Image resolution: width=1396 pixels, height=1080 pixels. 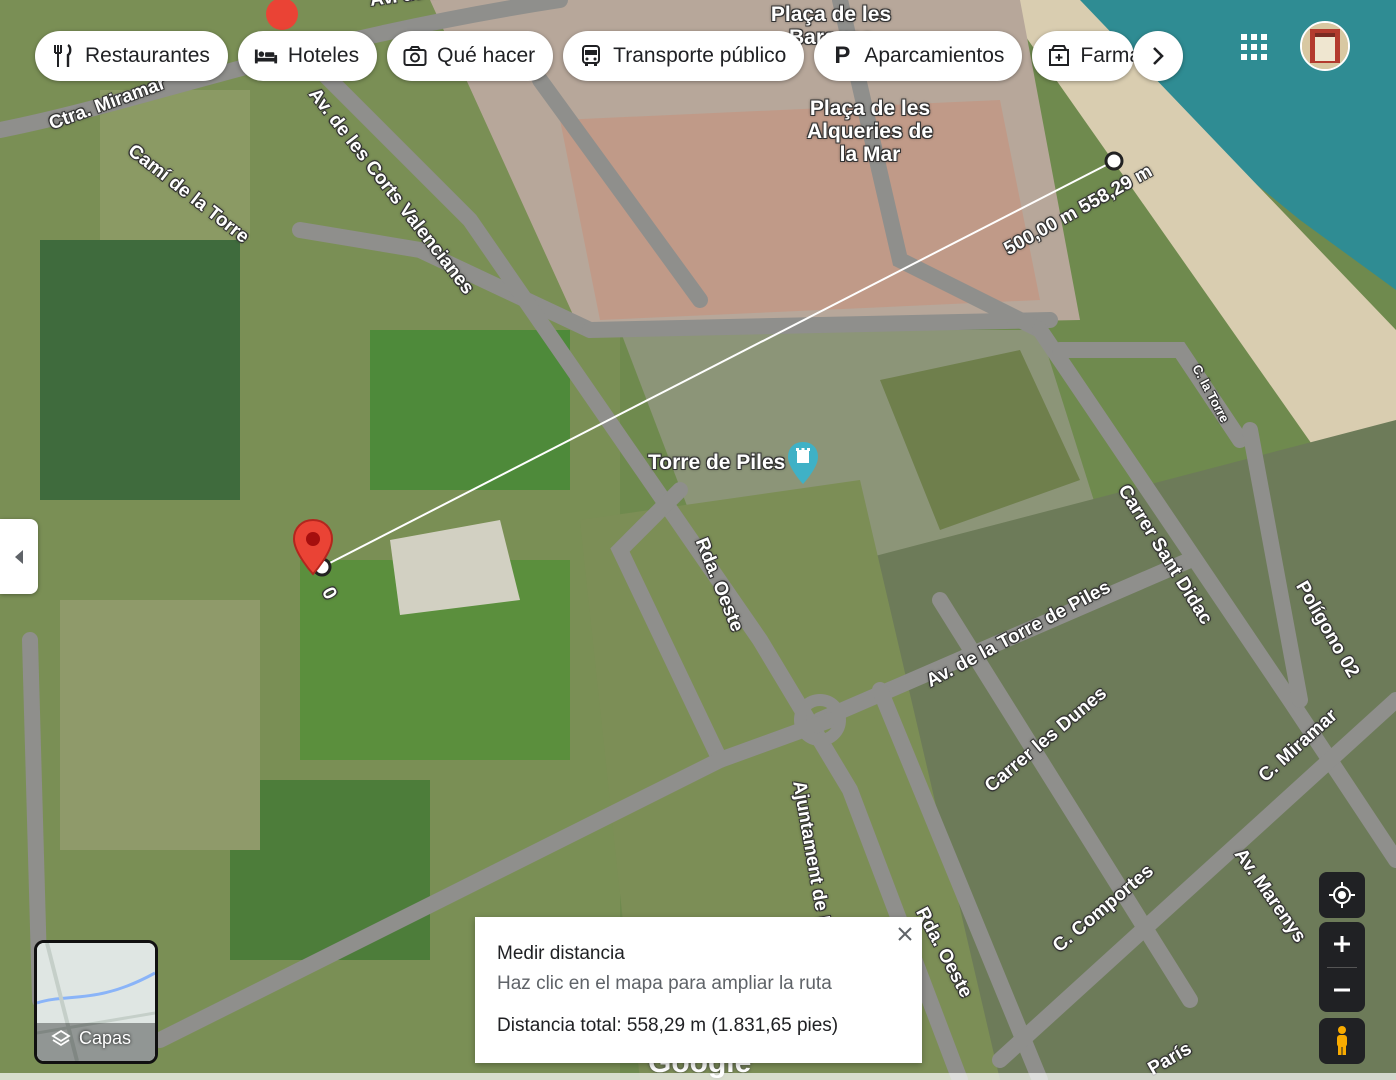 I want to click on minus-icon, so click(x=1342, y=990).